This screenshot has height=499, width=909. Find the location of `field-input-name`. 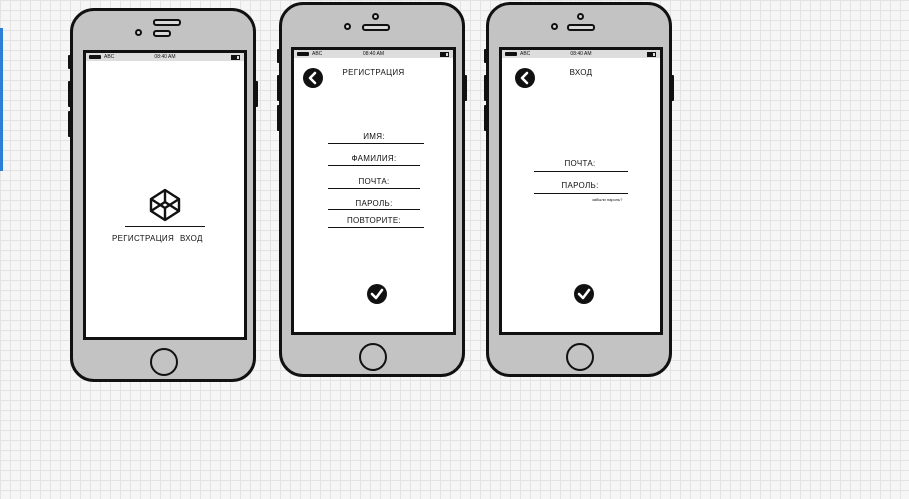

field-input-name is located at coordinates (376, 143).